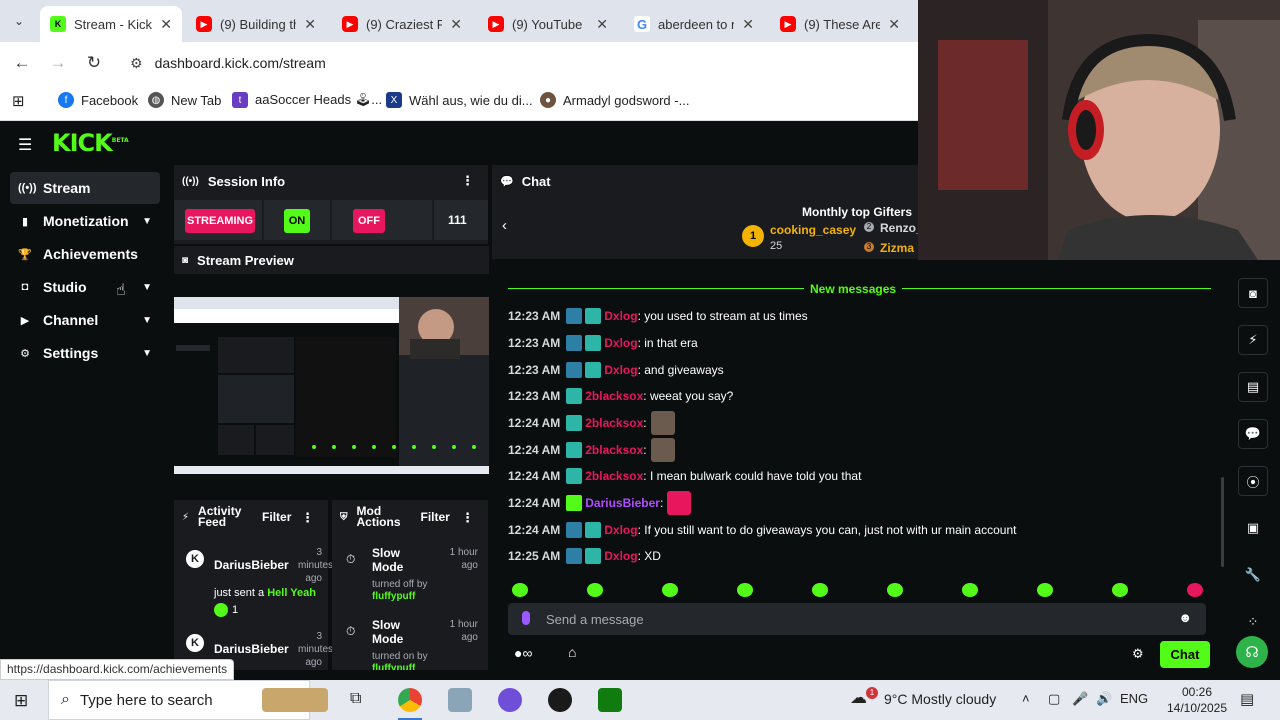 Image resolution: width=1280 pixels, height=720 pixels. Describe the element at coordinates (1253, 340) in the screenshot. I see `lightning-icon: ⚡` at that location.